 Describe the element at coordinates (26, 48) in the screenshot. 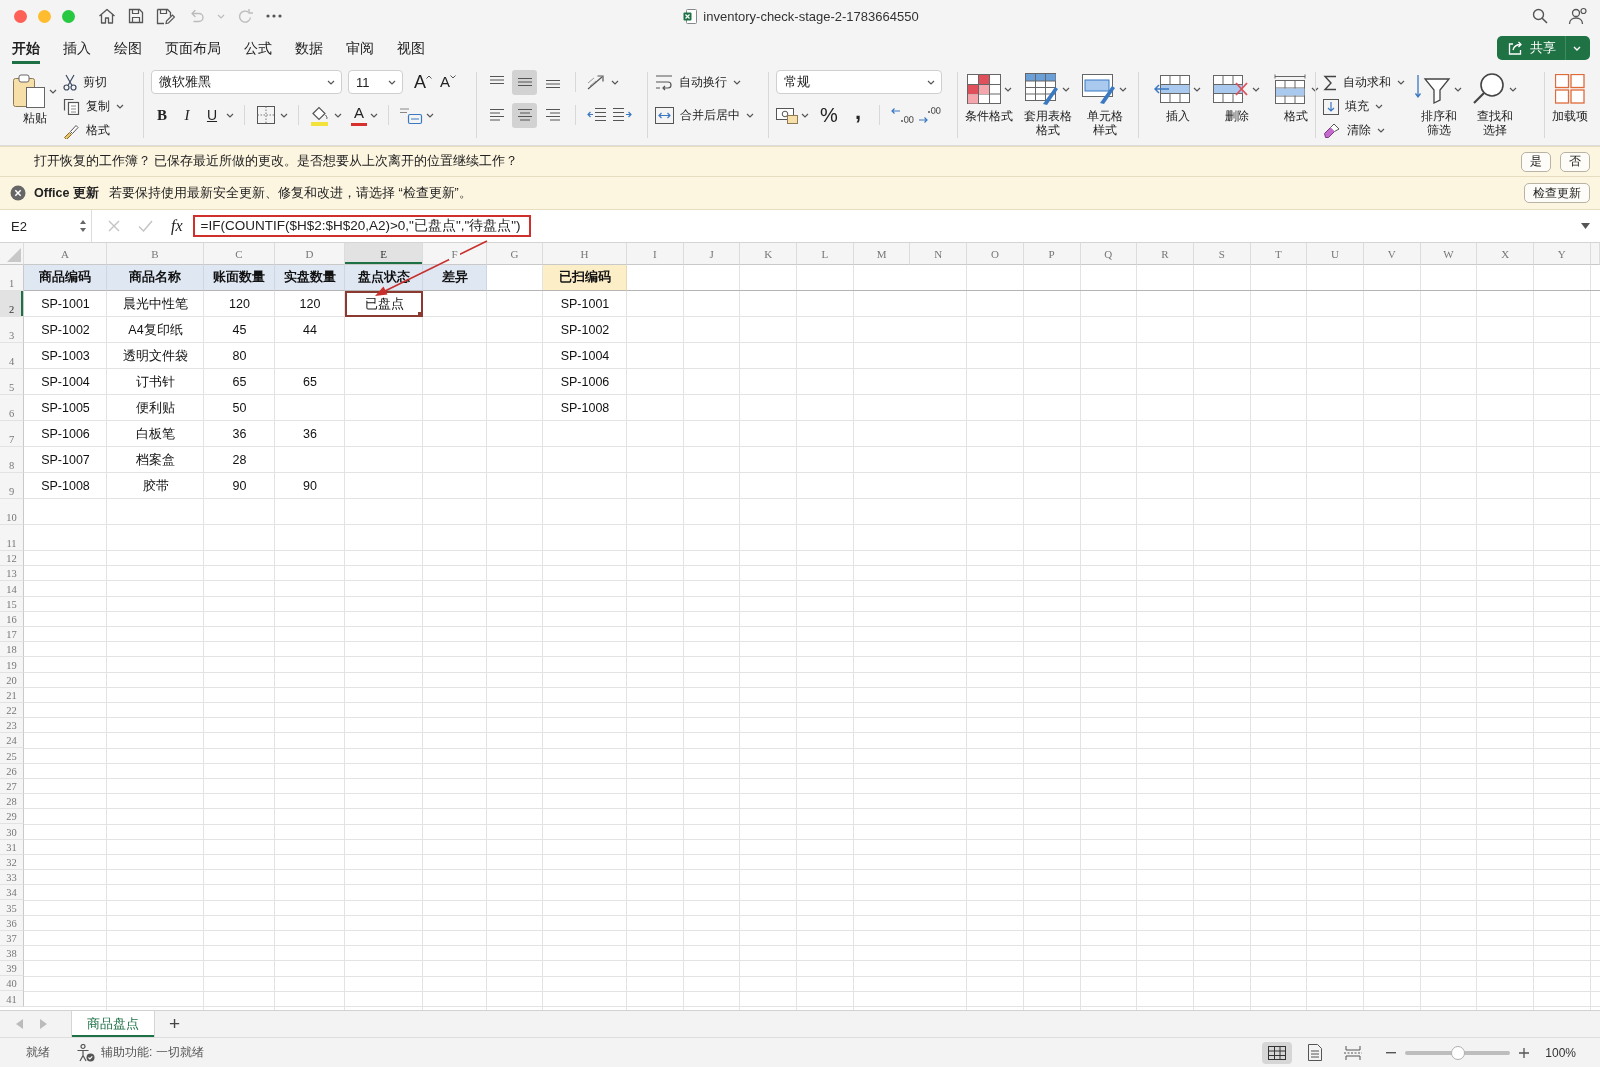

I see `ribbon-tab: 开始` at that location.